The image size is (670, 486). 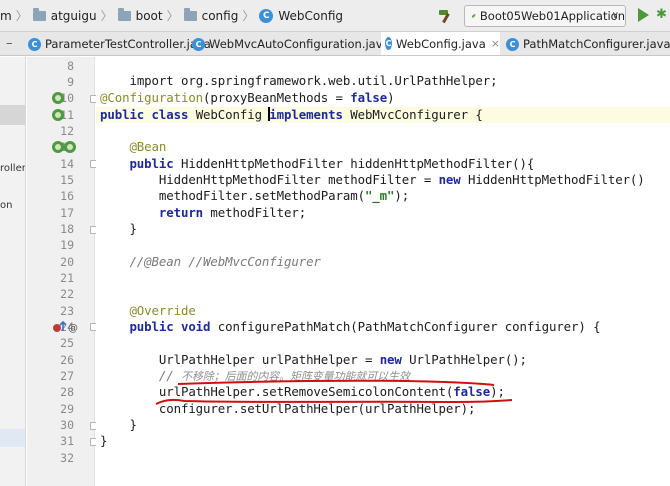 What do you see at coordinates (12, 438) in the screenshot?
I see `highlighted-tree-row` at bounding box center [12, 438].